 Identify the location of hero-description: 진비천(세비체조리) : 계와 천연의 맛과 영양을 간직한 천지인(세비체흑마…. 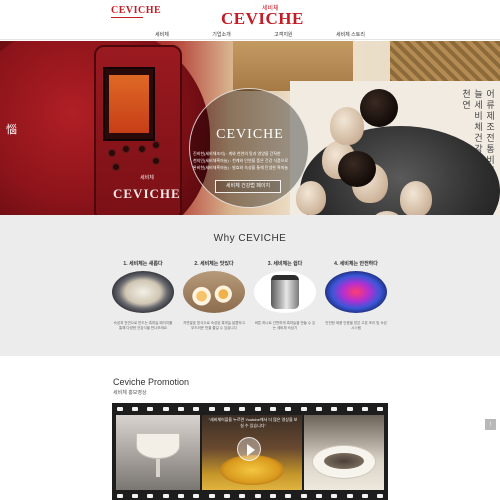
(253, 160).